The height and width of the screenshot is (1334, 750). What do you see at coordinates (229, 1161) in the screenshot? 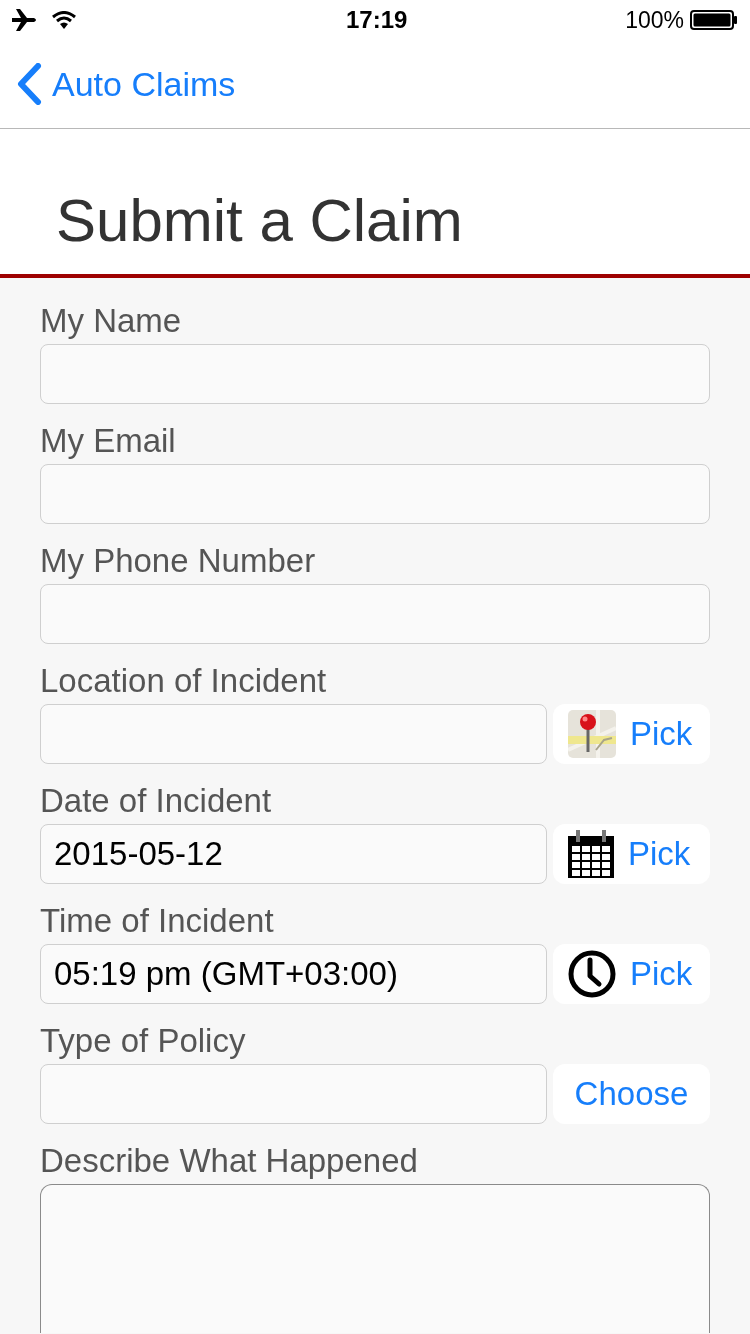
I see `field-label: Describe What Happened` at bounding box center [229, 1161].